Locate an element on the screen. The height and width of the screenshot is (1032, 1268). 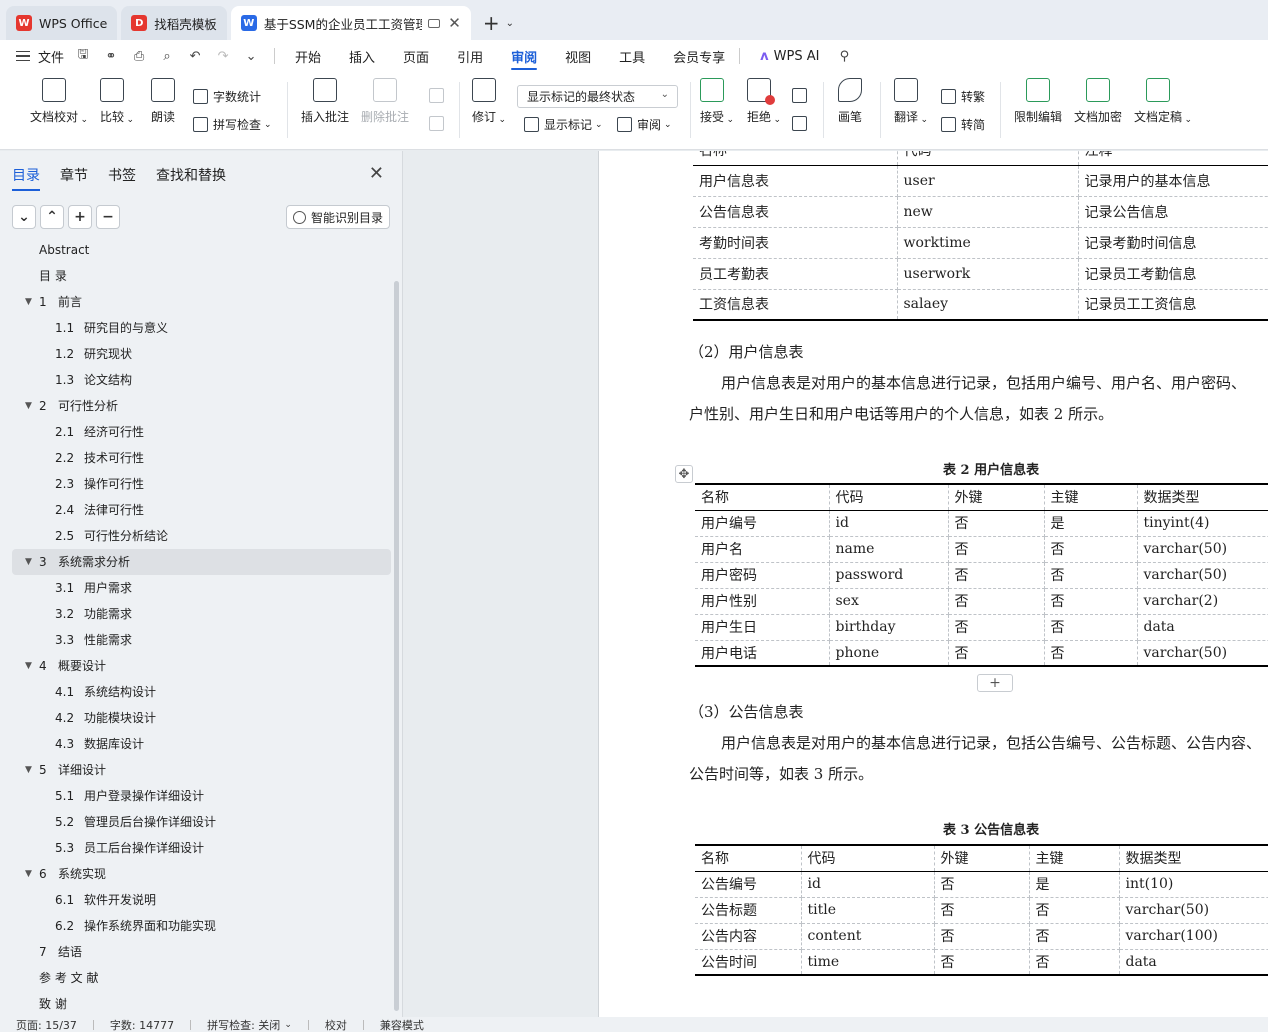
word-count-button: 字数统计 is located at coordinates (227, 96).